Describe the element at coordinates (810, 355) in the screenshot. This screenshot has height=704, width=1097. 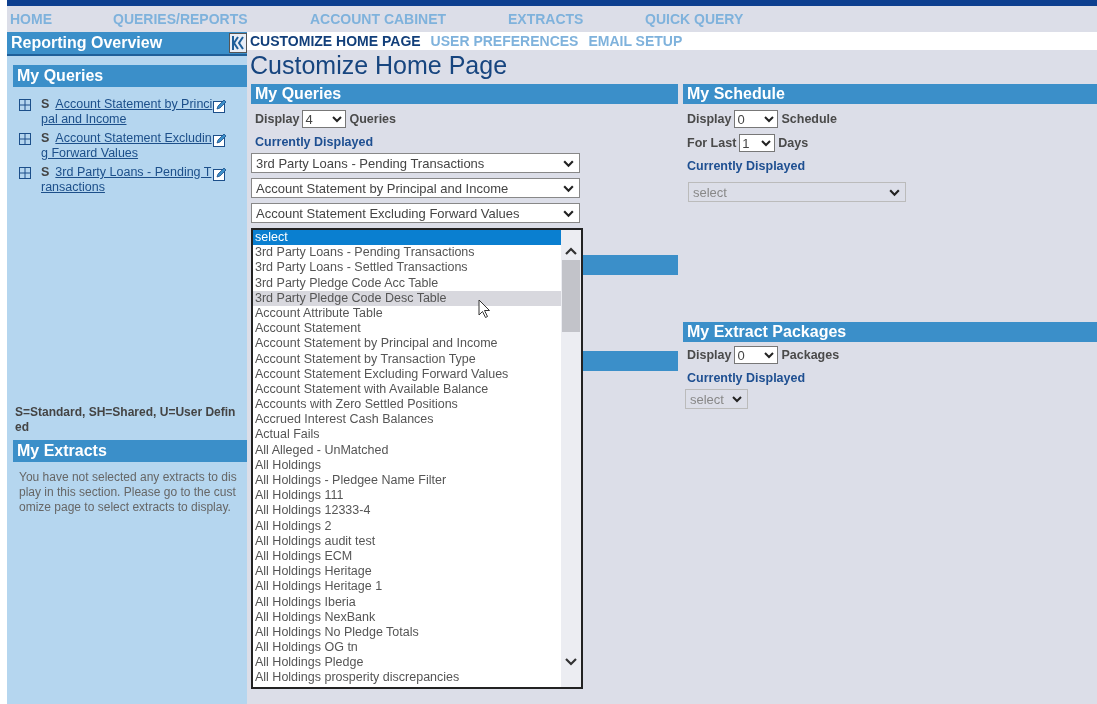
I see `field-label: Packages` at that location.